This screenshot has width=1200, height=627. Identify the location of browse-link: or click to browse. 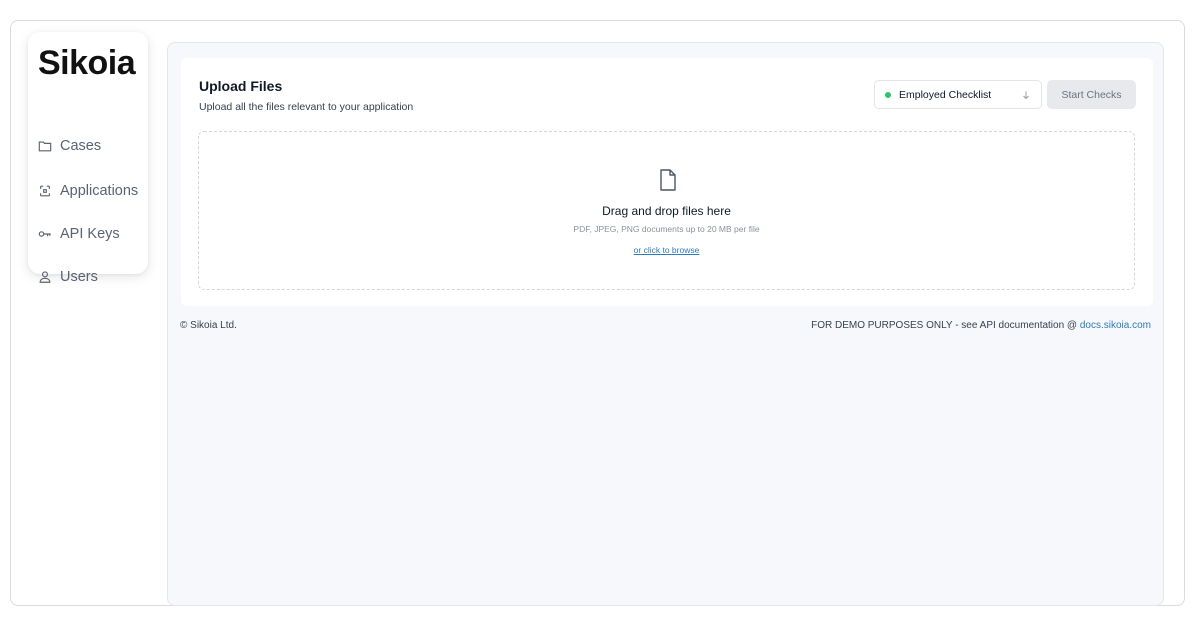
(667, 250).